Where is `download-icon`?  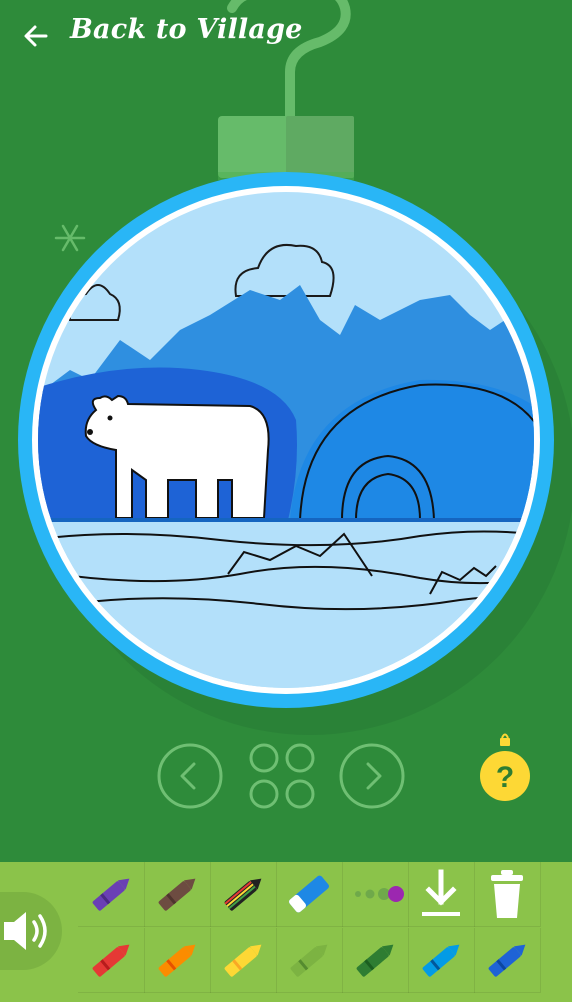
download-icon is located at coordinates (441, 892).